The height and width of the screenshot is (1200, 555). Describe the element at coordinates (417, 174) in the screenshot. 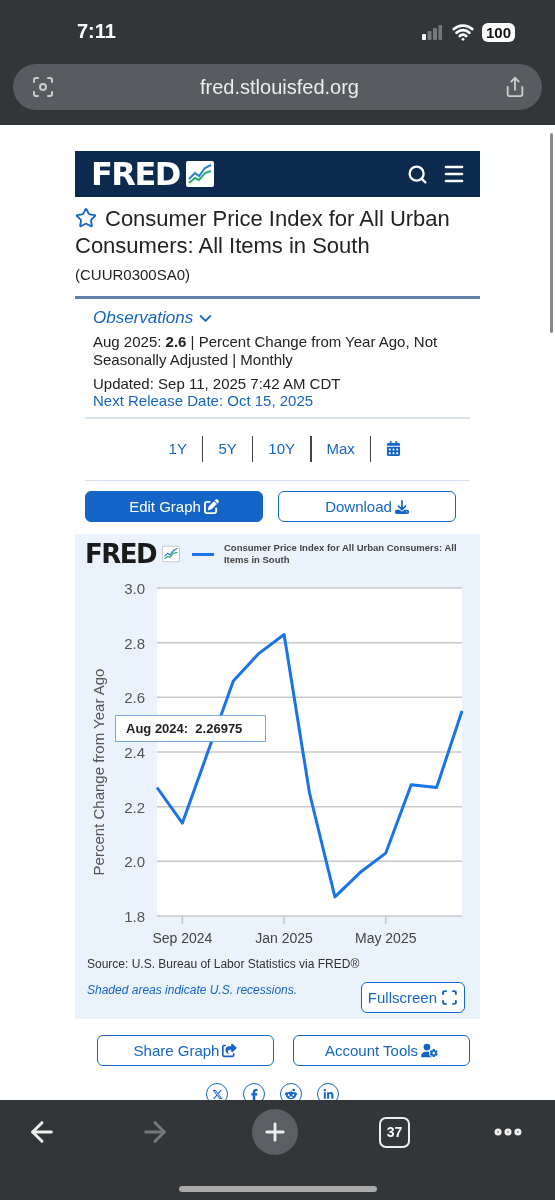

I see `search-icon` at that location.